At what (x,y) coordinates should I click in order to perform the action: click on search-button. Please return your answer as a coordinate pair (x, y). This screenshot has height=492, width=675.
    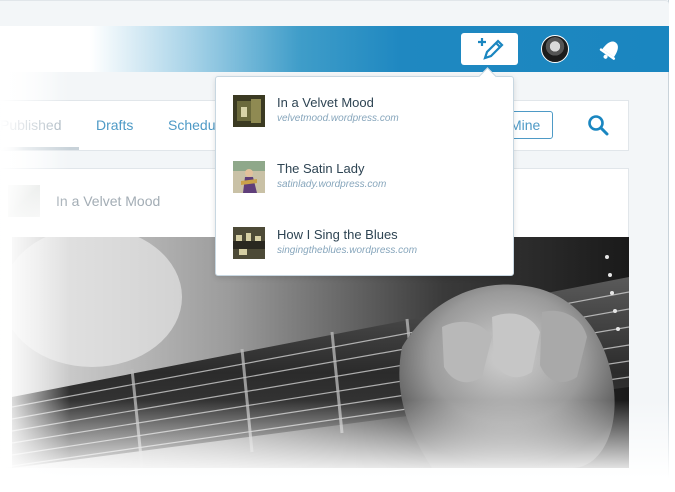
    Looking at the image, I should click on (598, 125).